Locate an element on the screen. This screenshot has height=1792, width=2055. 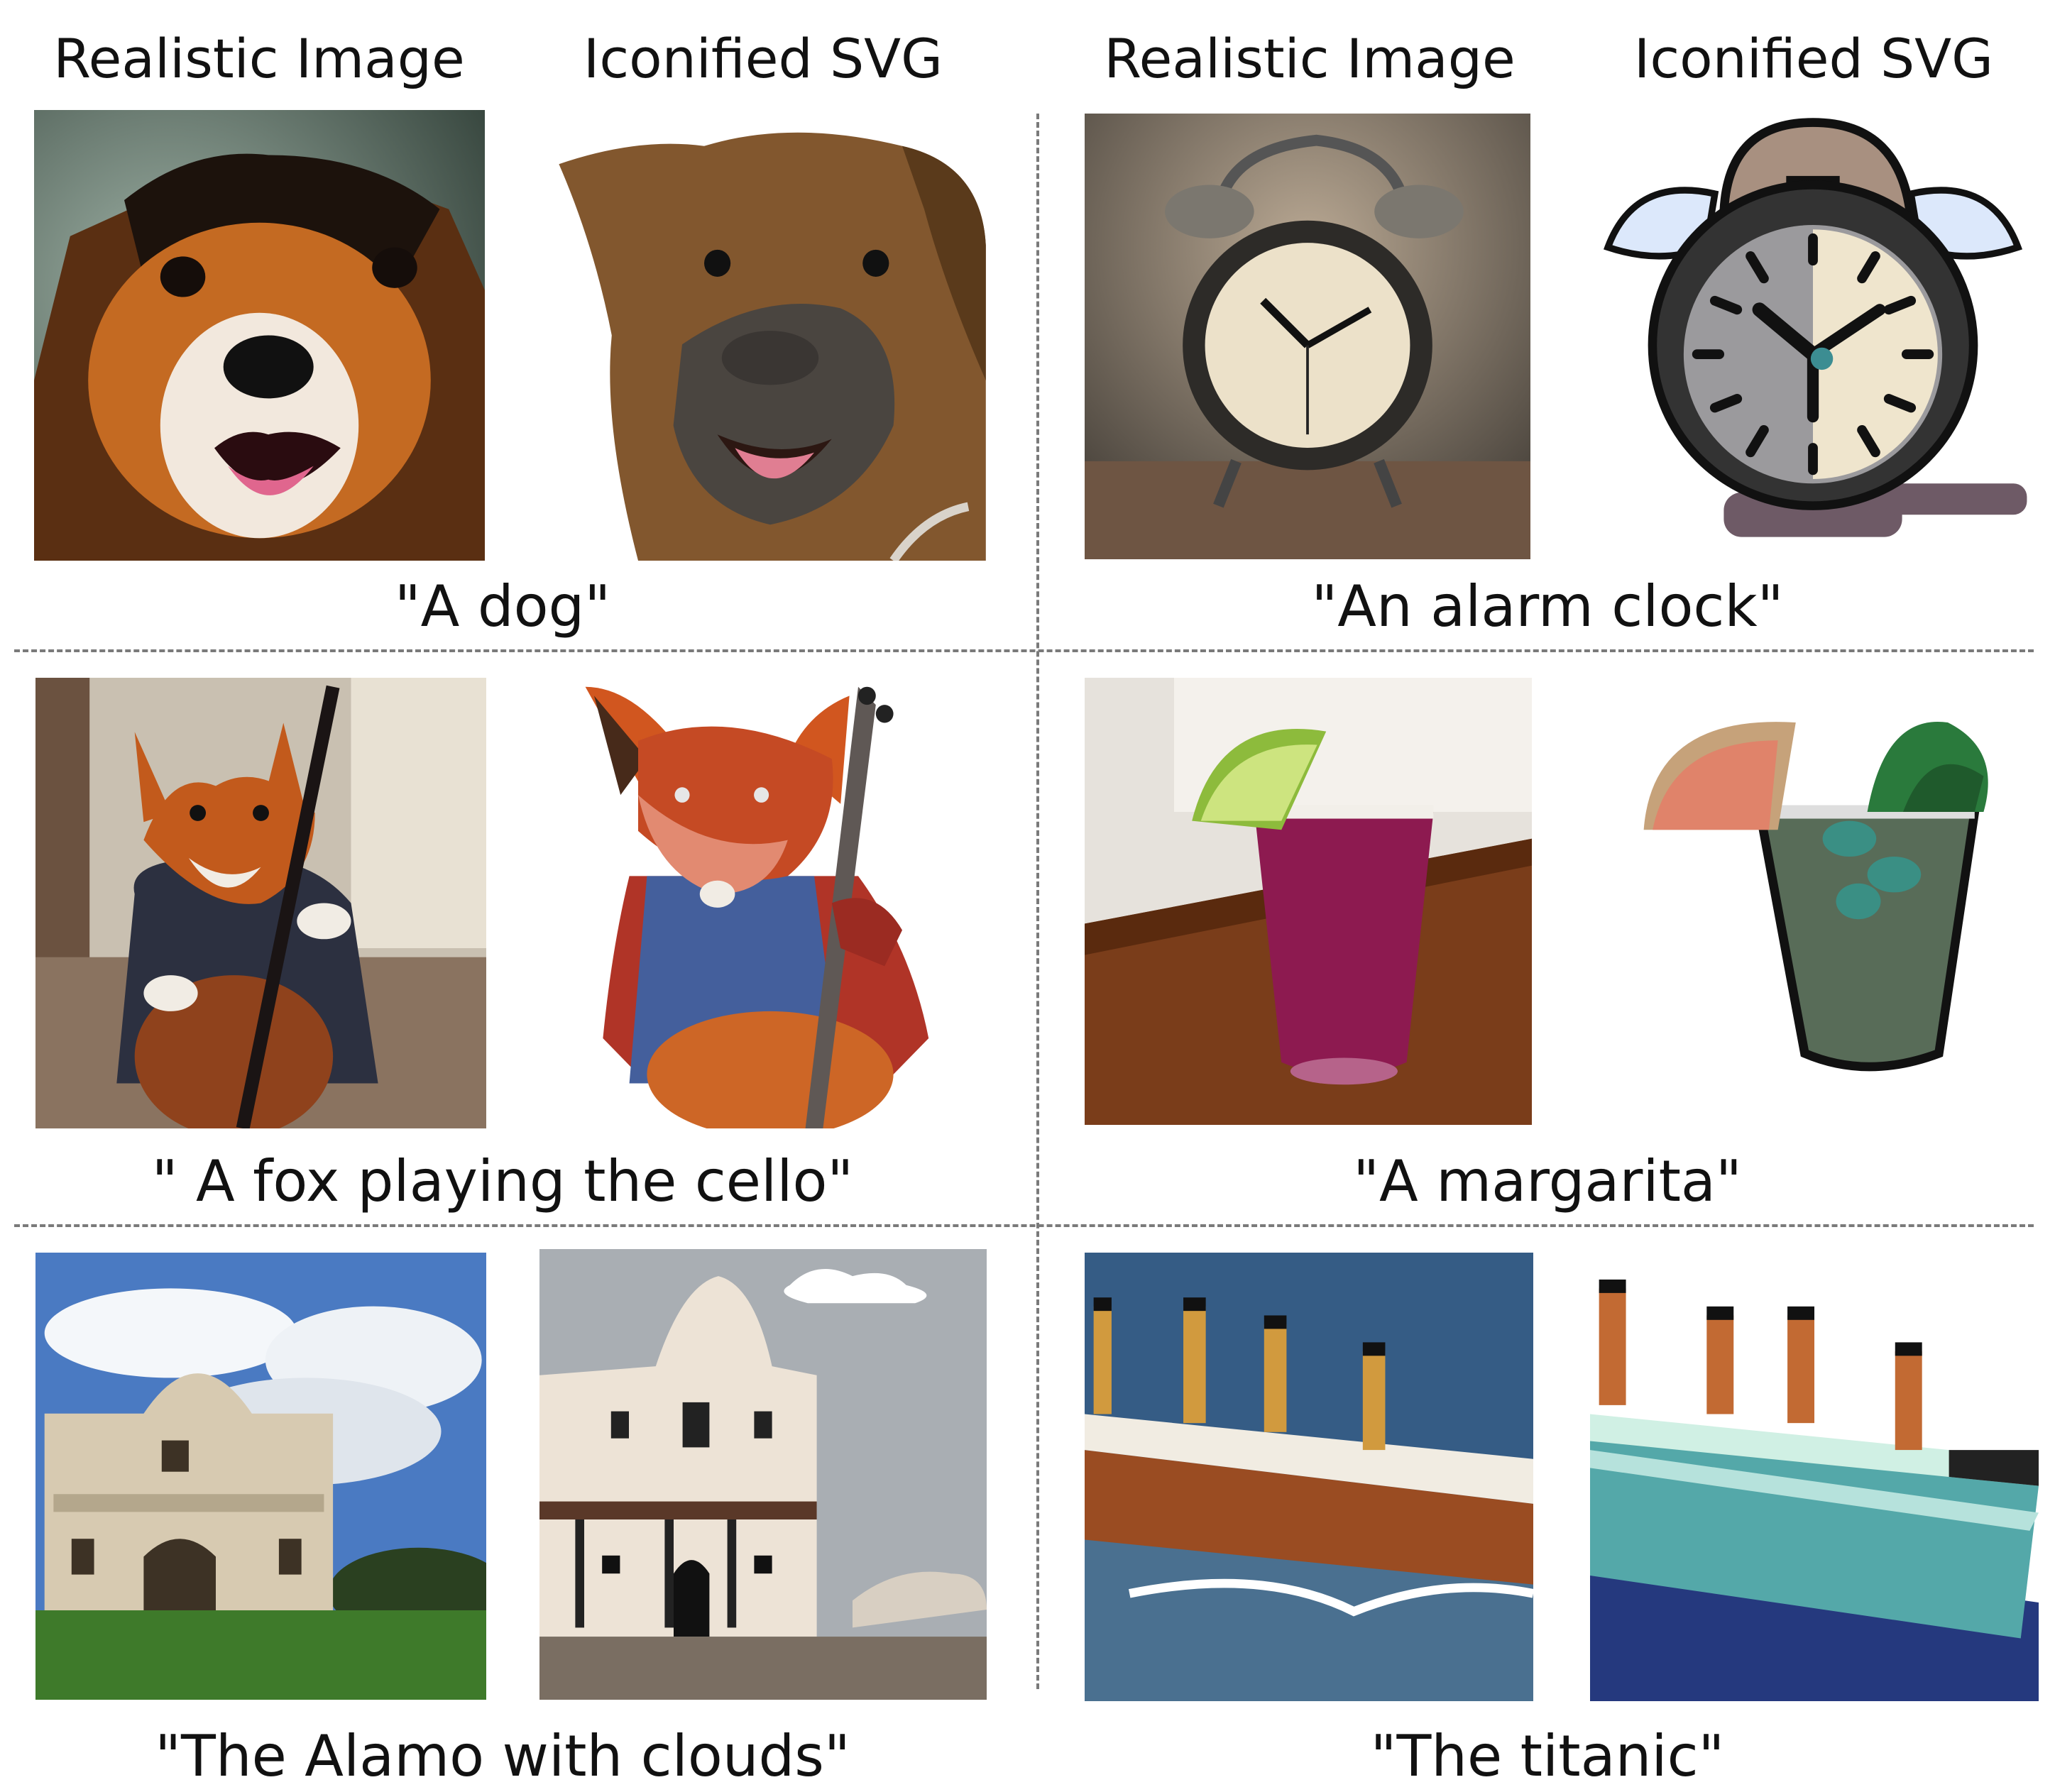
fox-realistic-image is located at coordinates (260, 903).